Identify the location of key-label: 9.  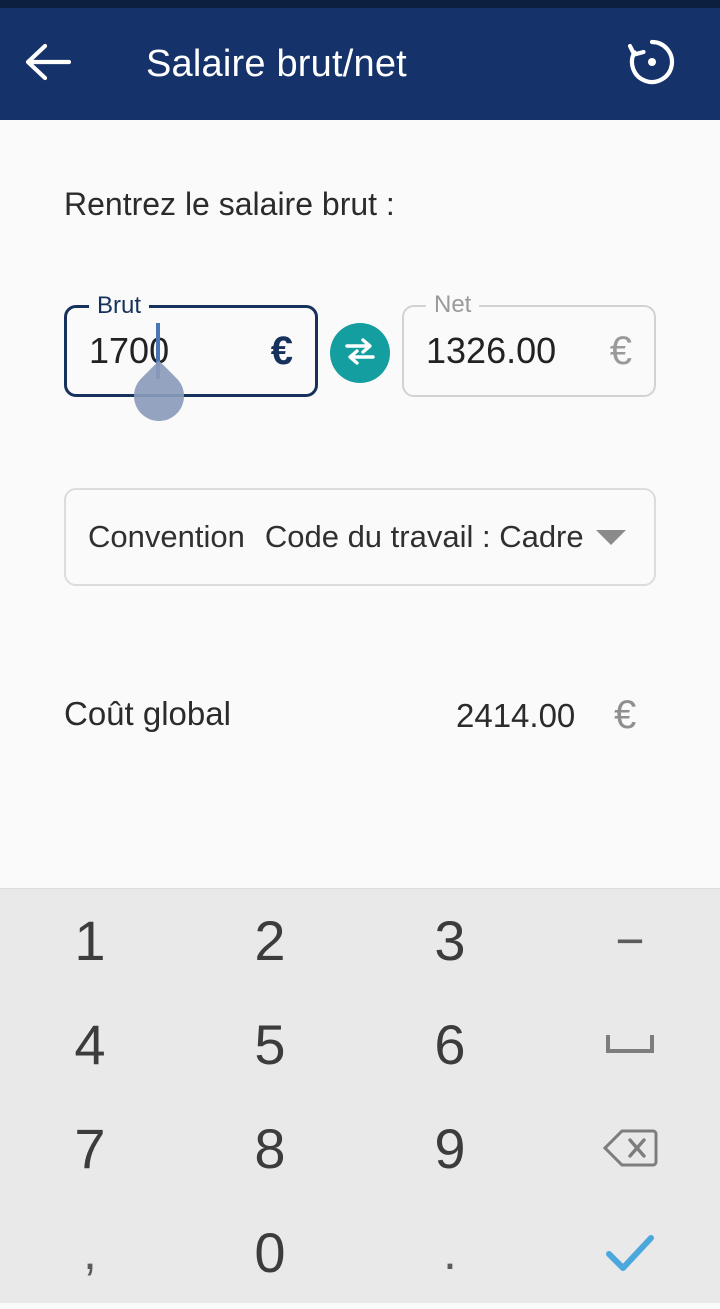
(450, 1148).